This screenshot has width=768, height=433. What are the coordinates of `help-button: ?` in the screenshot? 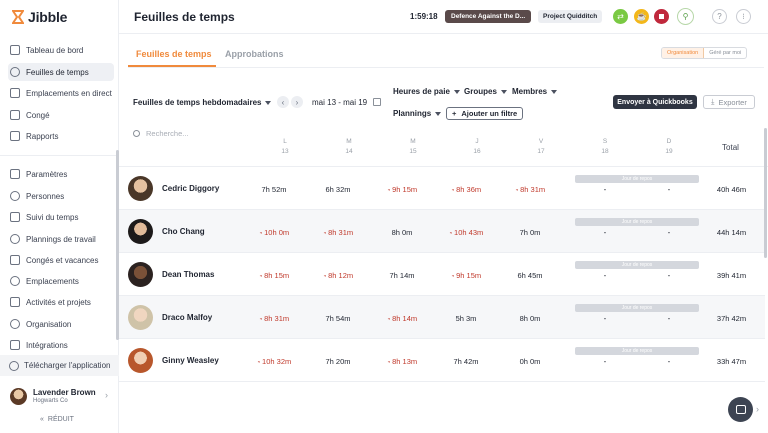 It's located at (719, 16).